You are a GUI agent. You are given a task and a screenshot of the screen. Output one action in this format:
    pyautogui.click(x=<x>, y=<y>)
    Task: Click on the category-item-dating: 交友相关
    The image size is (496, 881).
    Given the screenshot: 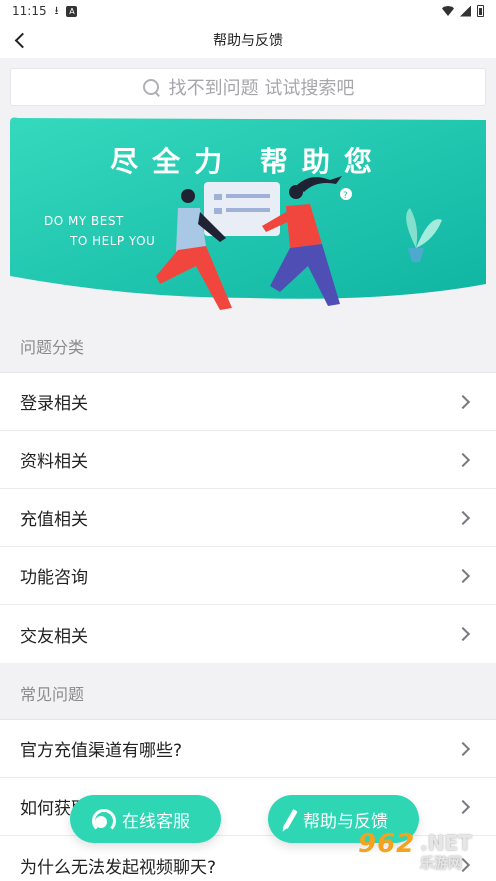 What is the action you would take?
    pyautogui.click(x=248, y=634)
    